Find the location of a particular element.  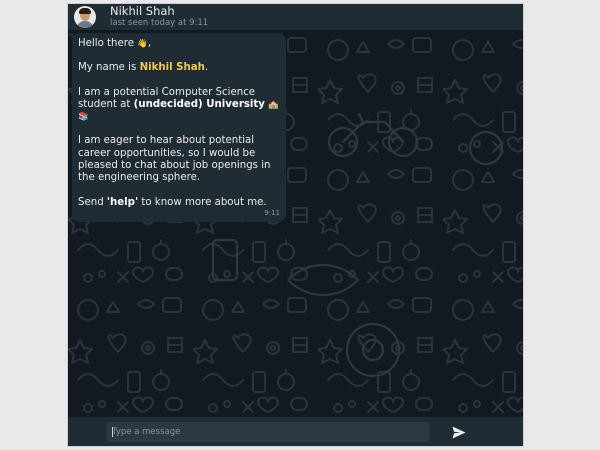

greeting-suffix: , is located at coordinates (149, 43).